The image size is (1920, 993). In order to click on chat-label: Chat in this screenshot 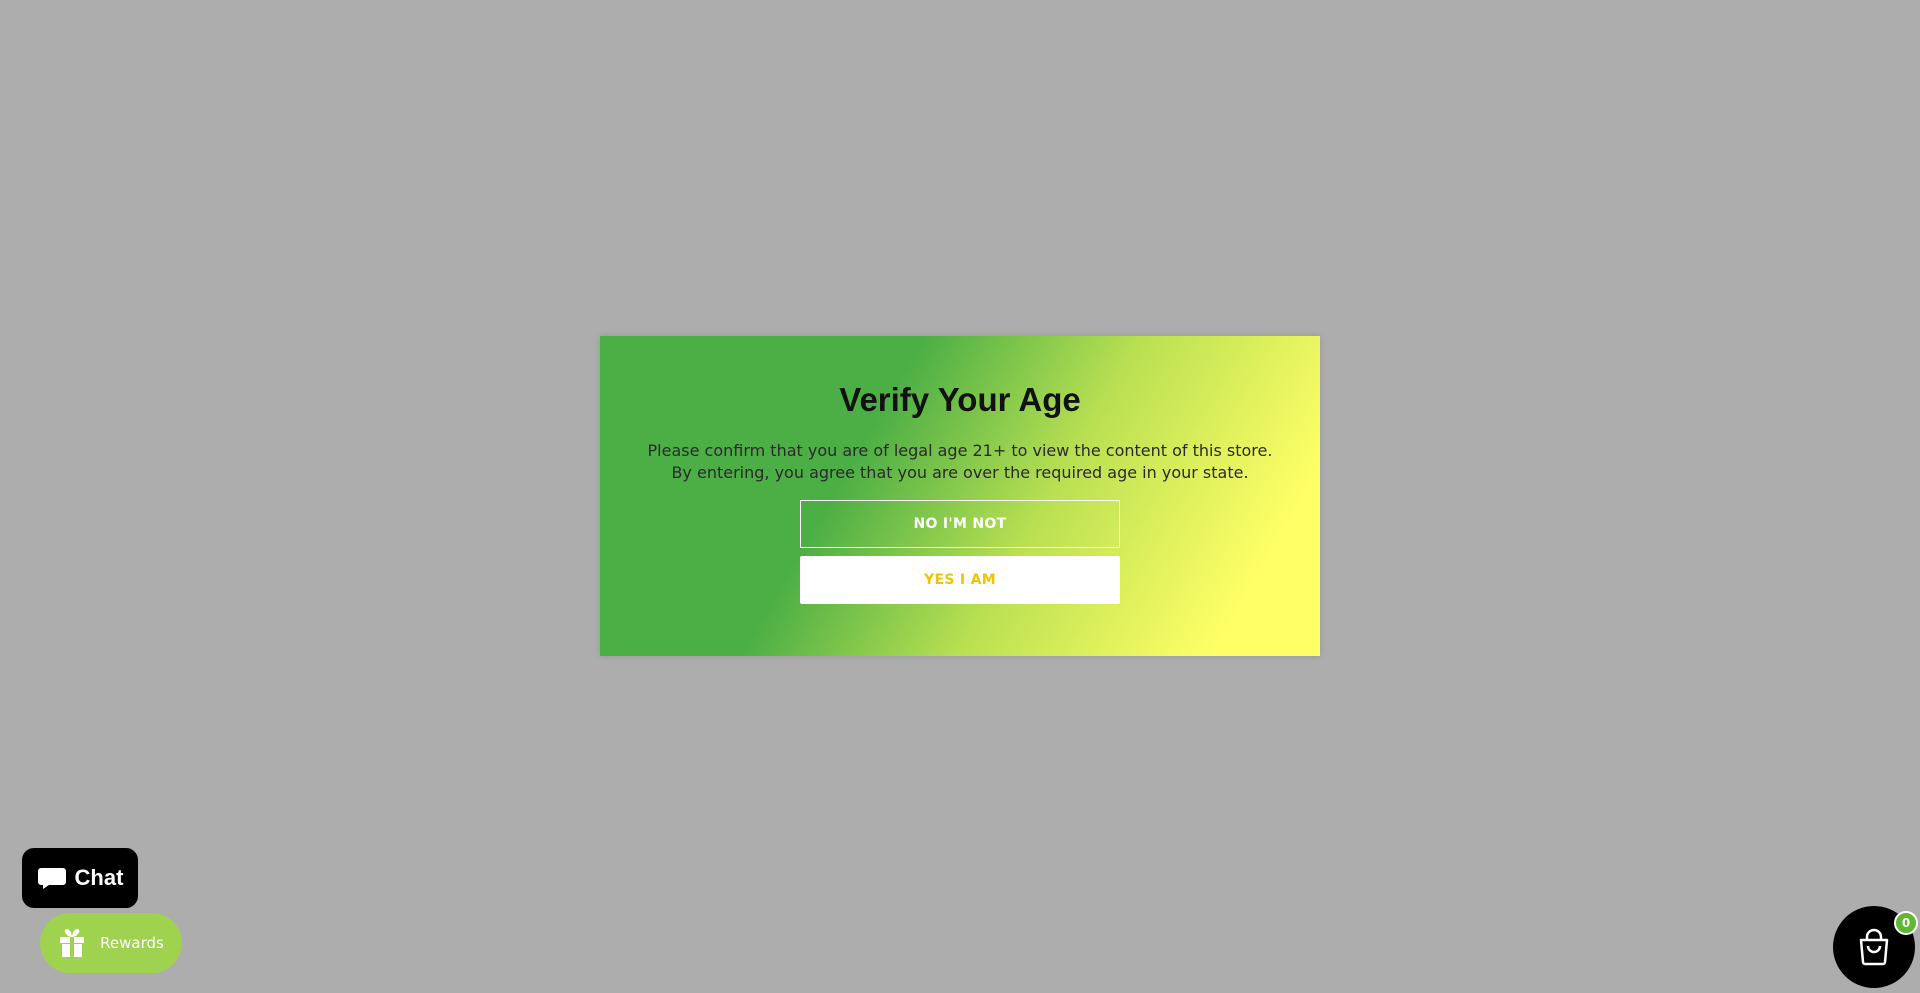, I will do `click(99, 877)`.